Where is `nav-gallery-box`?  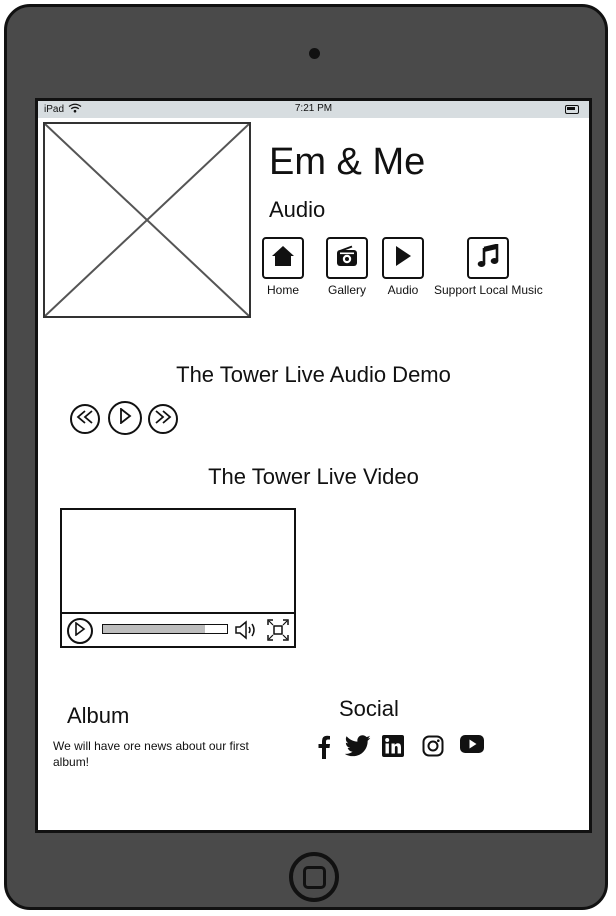
nav-gallery-box is located at coordinates (347, 258).